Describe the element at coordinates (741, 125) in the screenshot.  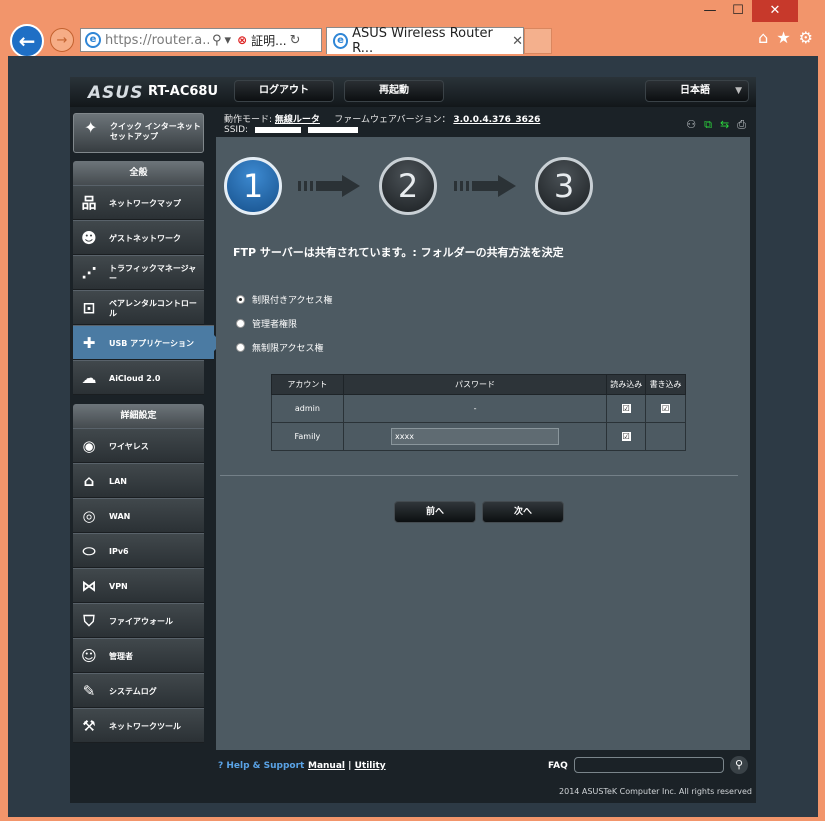
I see `printer-icon: ⎙` at that location.